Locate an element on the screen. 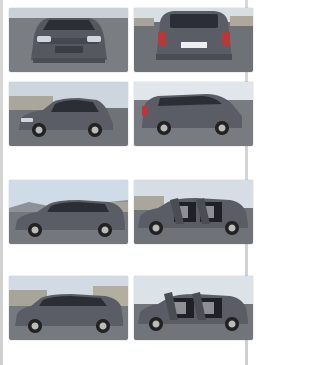  car-doors-open-photo is located at coordinates (193, 212).